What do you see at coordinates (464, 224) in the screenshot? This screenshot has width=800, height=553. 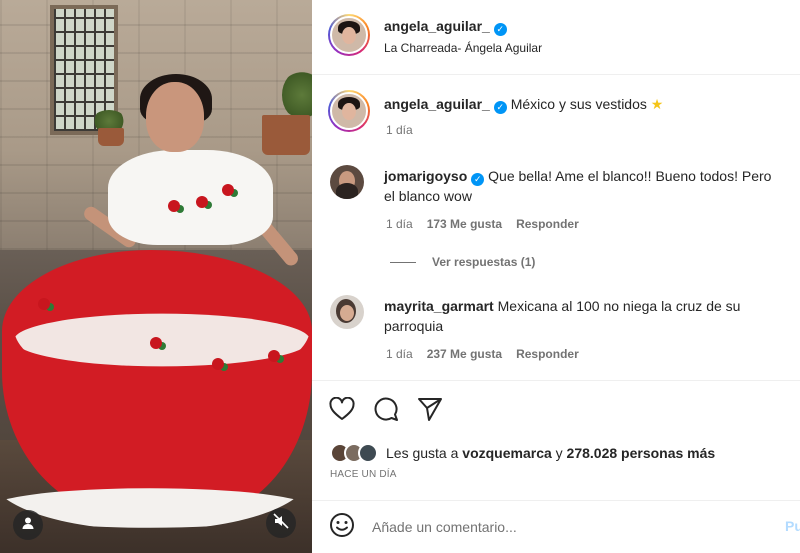 I see `comment-likes: 173 Me gusta` at bounding box center [464, 224].